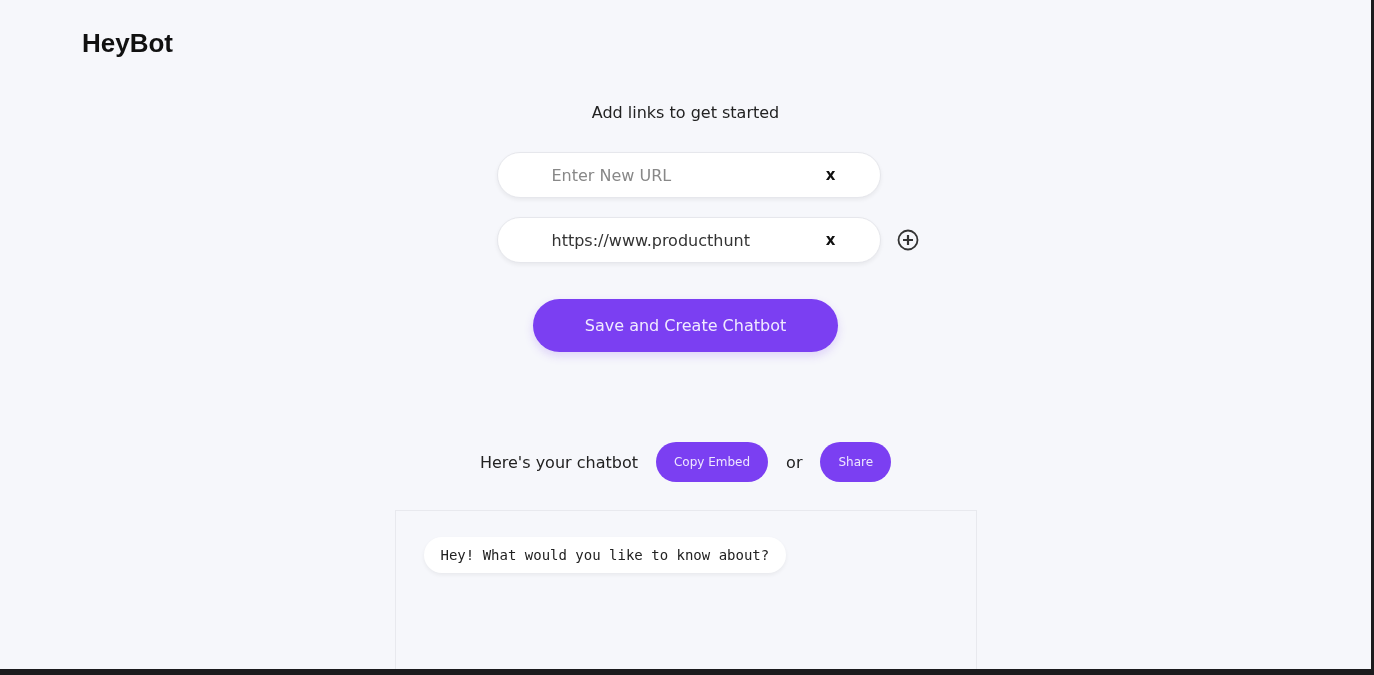  What do you see at coordinates (685, 112) in the screenshot?
I see `page-heading: Add links to get started` at bounding box center [685, 112].